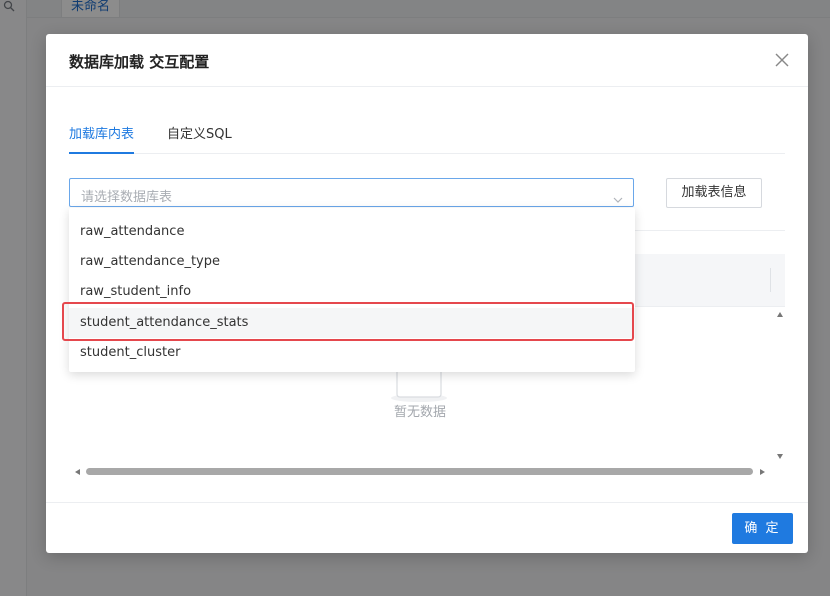 Image resolution: width=830 pixels, height=596 pixels. I want to click on dropdown-item: raw_attendance, so click(352, 232).